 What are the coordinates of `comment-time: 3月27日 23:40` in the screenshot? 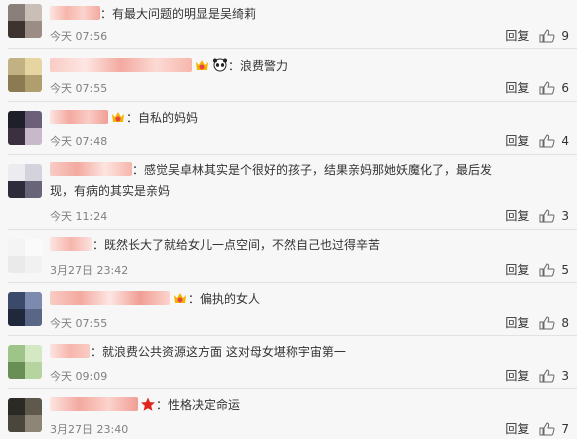 It's located at (89, 429).